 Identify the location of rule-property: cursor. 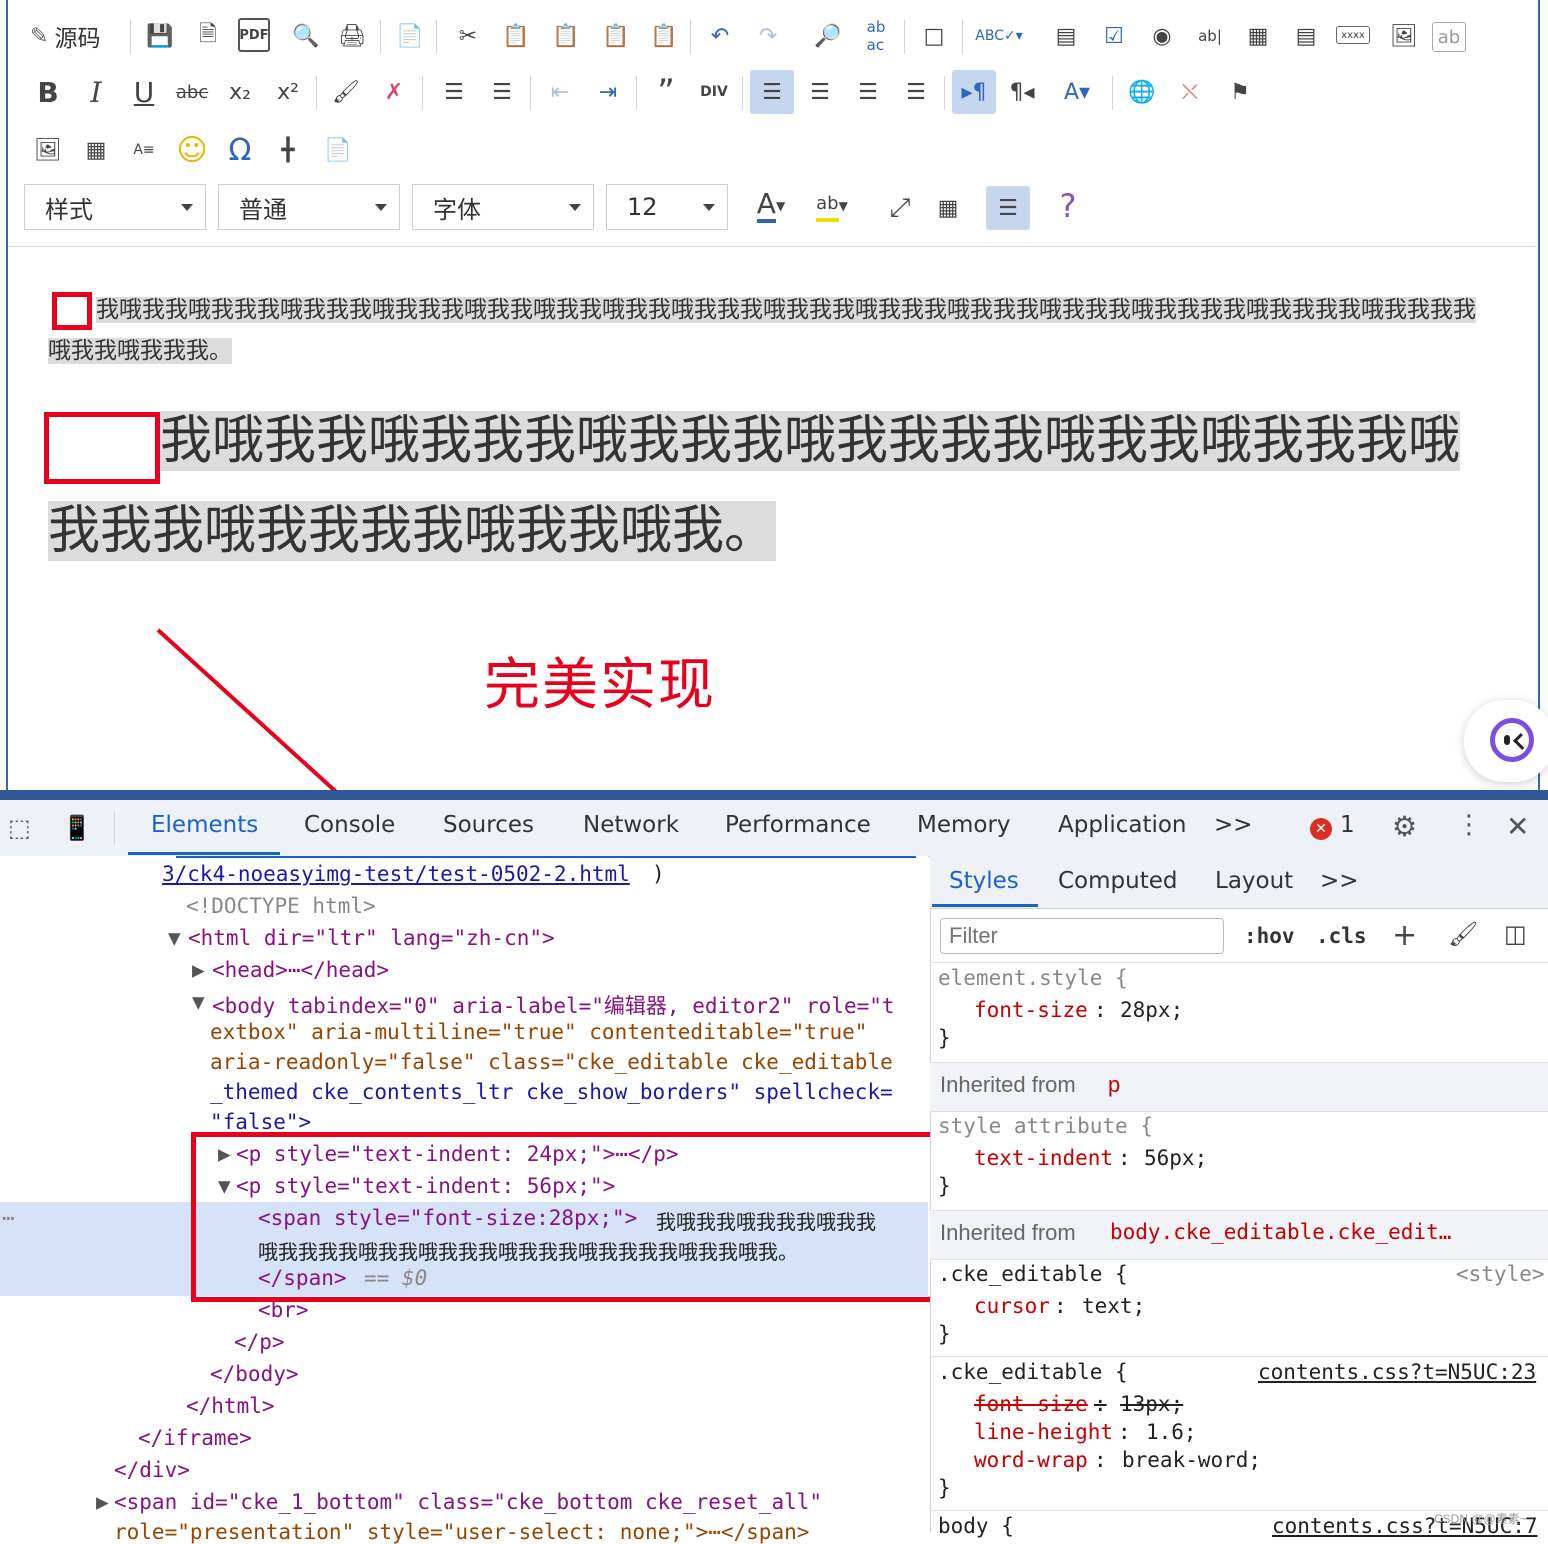
(1012, 1306).